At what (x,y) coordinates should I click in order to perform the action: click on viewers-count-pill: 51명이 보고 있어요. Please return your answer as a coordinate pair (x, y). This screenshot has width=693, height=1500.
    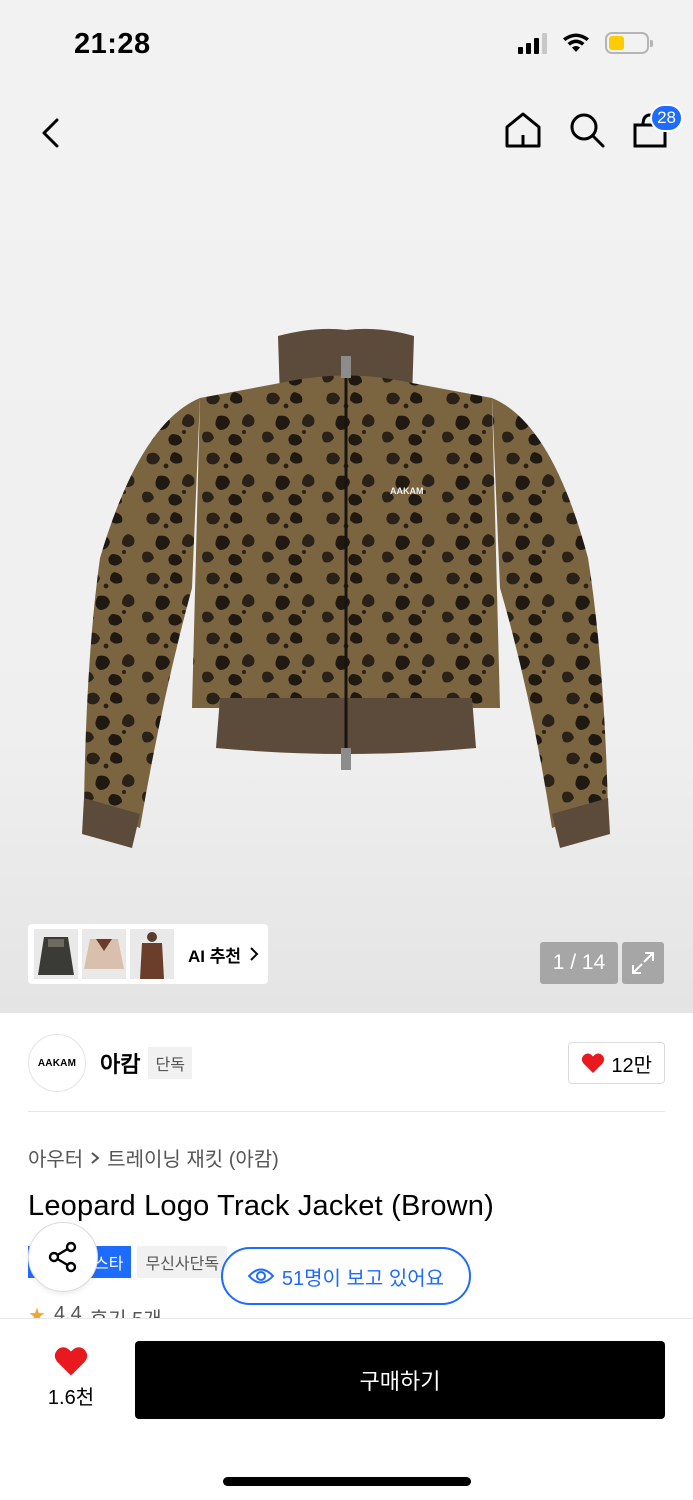
    Looking at the image, I should click on (346, 1276).